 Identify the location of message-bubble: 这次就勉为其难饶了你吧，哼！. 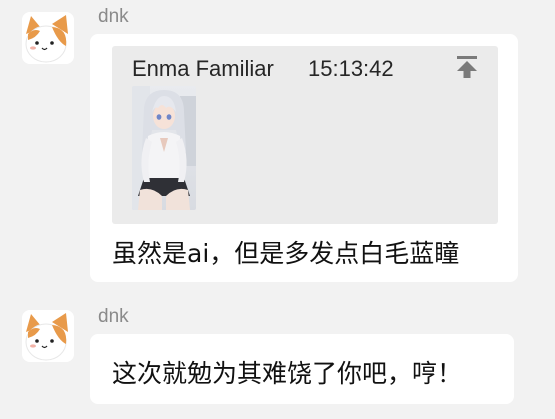
(302, 369).